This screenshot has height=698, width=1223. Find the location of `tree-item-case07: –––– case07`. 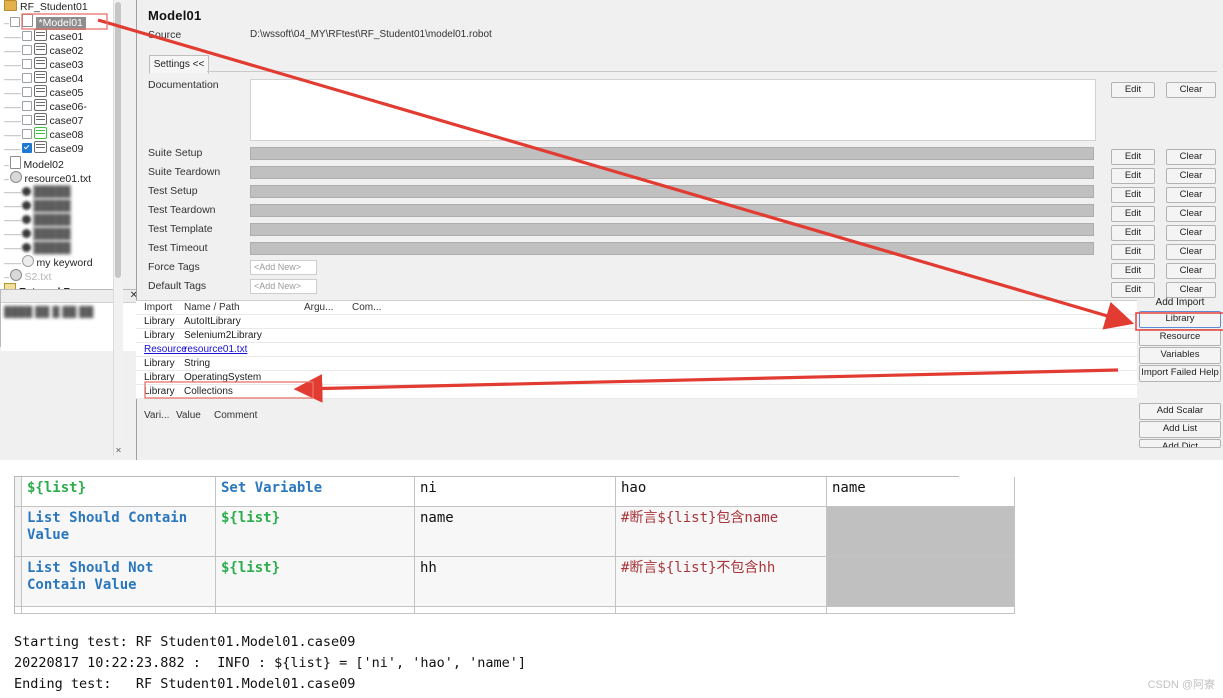

tree-item-case07: –––– case07 is located at coordinates (56, 120).